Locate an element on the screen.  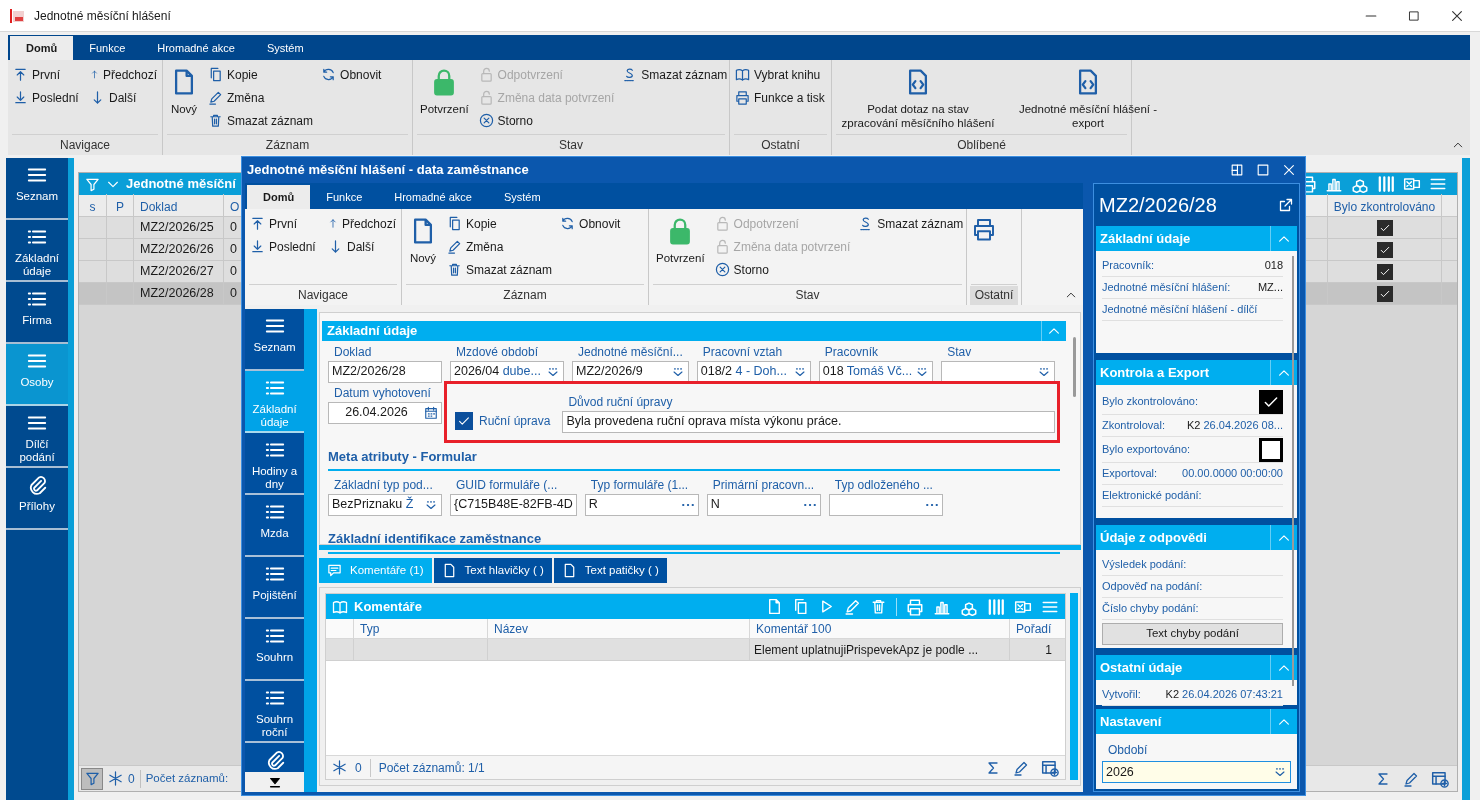
dropdown-field: BezPriznaku Ž is located at coordinates (385, 504).